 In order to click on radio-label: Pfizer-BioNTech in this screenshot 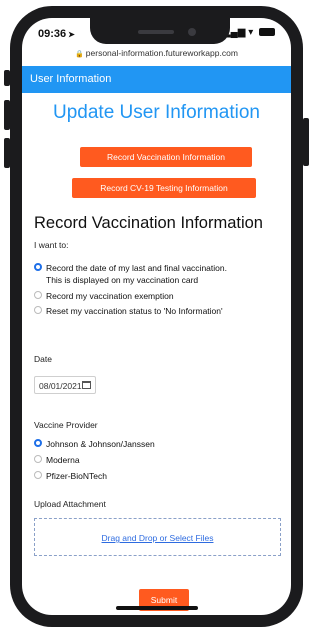, I will do `click(76, 476)`.